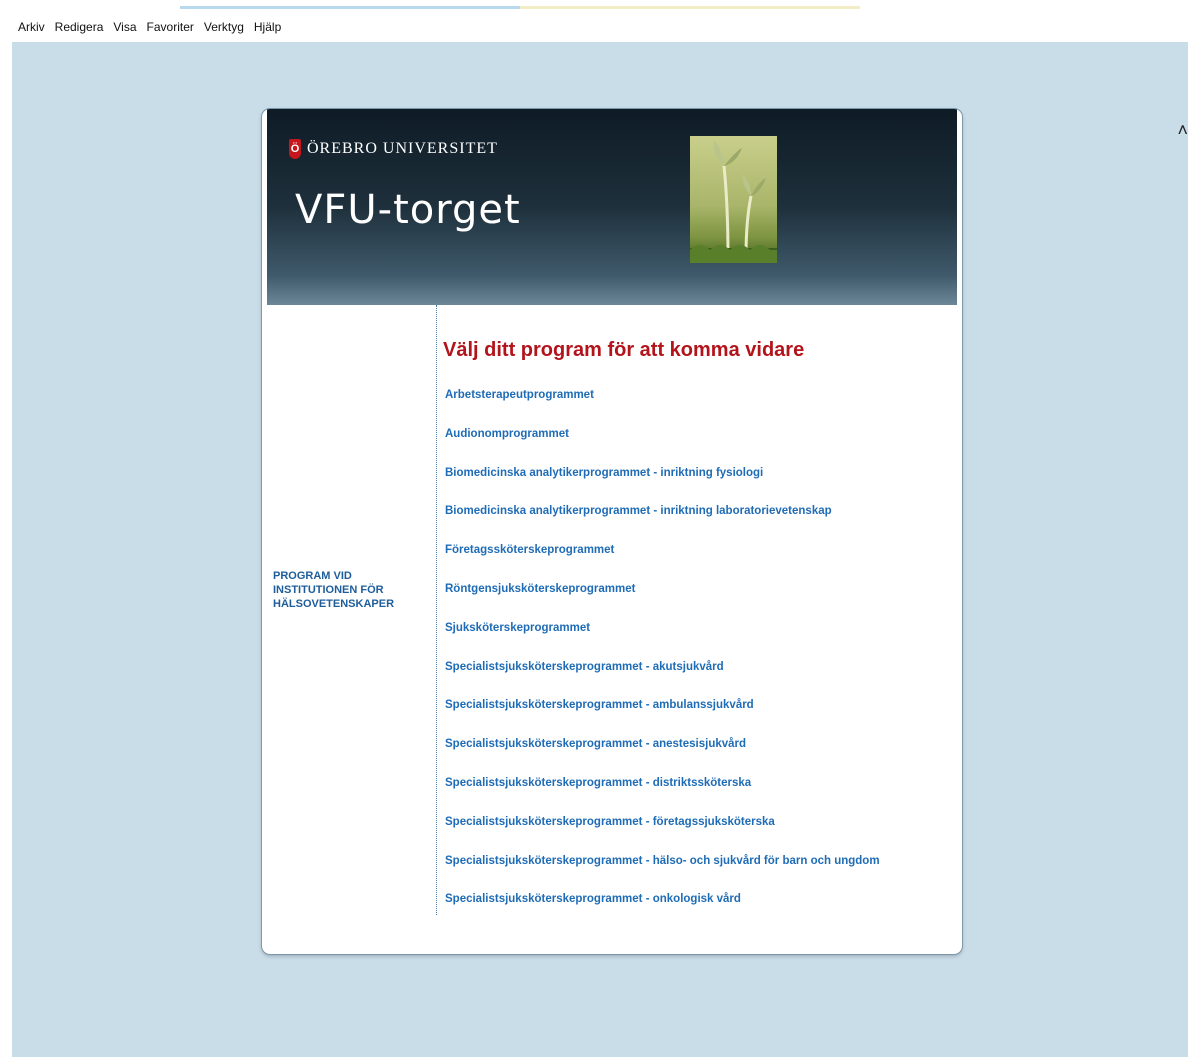 The height and width of the screenshot is (1057, 1200). What do you see at coordinates (295, 149) in the screenshot?
I see `shield-icon: Ö` at bounding box center [295, 149].